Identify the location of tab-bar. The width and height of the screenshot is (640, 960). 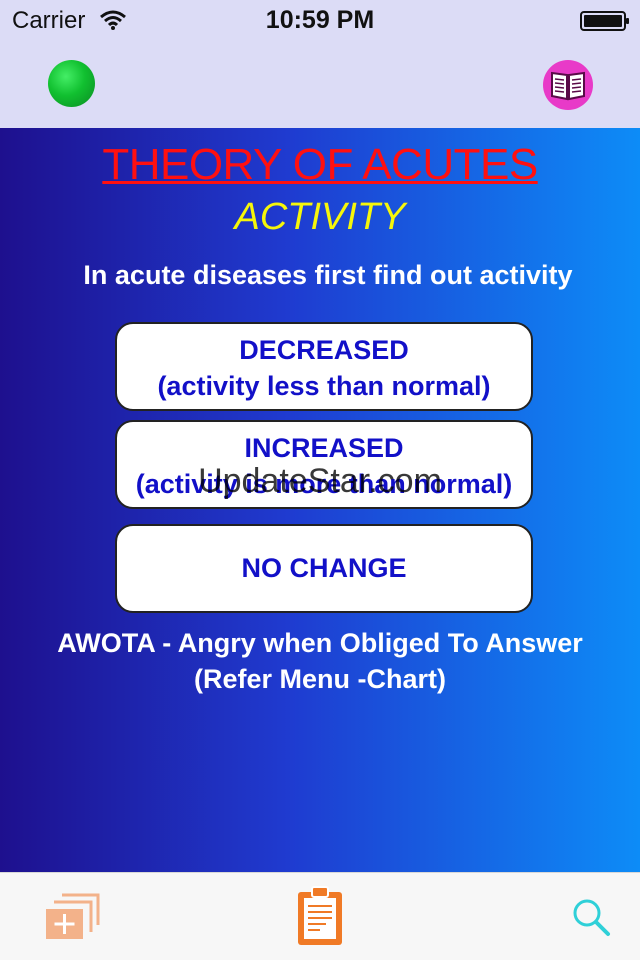
(320, 916).